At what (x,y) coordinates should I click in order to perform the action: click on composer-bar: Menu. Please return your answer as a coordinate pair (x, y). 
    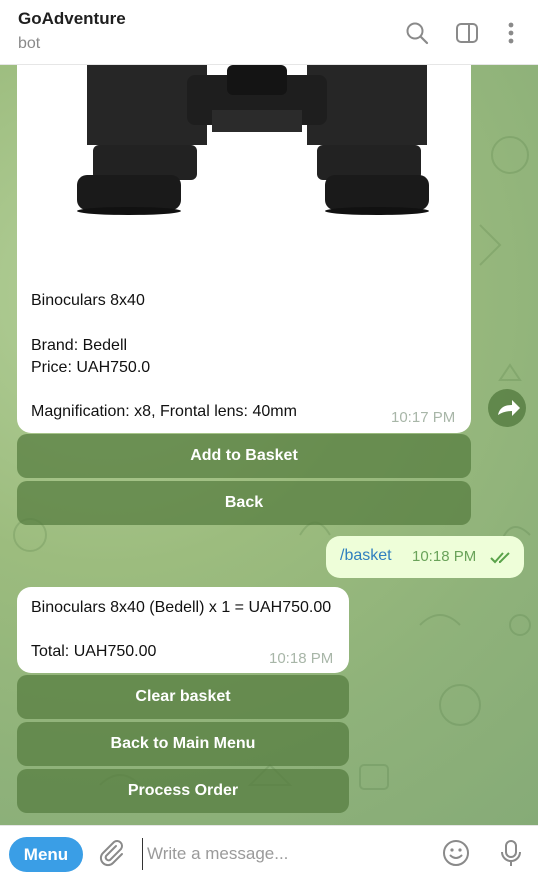
    Looking at the image, I should click on (269, 850).